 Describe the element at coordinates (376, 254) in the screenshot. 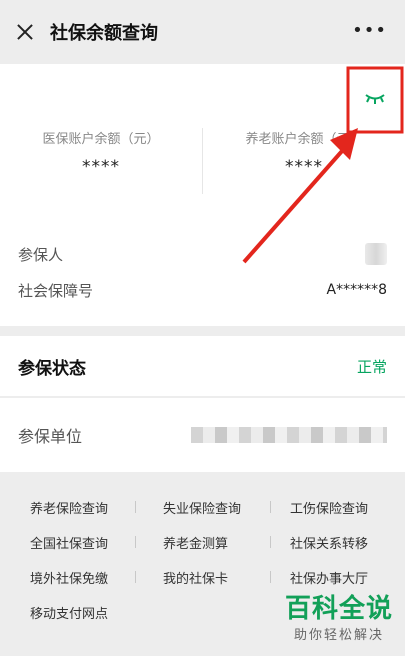

I see `insured-name-blurred` at that location.